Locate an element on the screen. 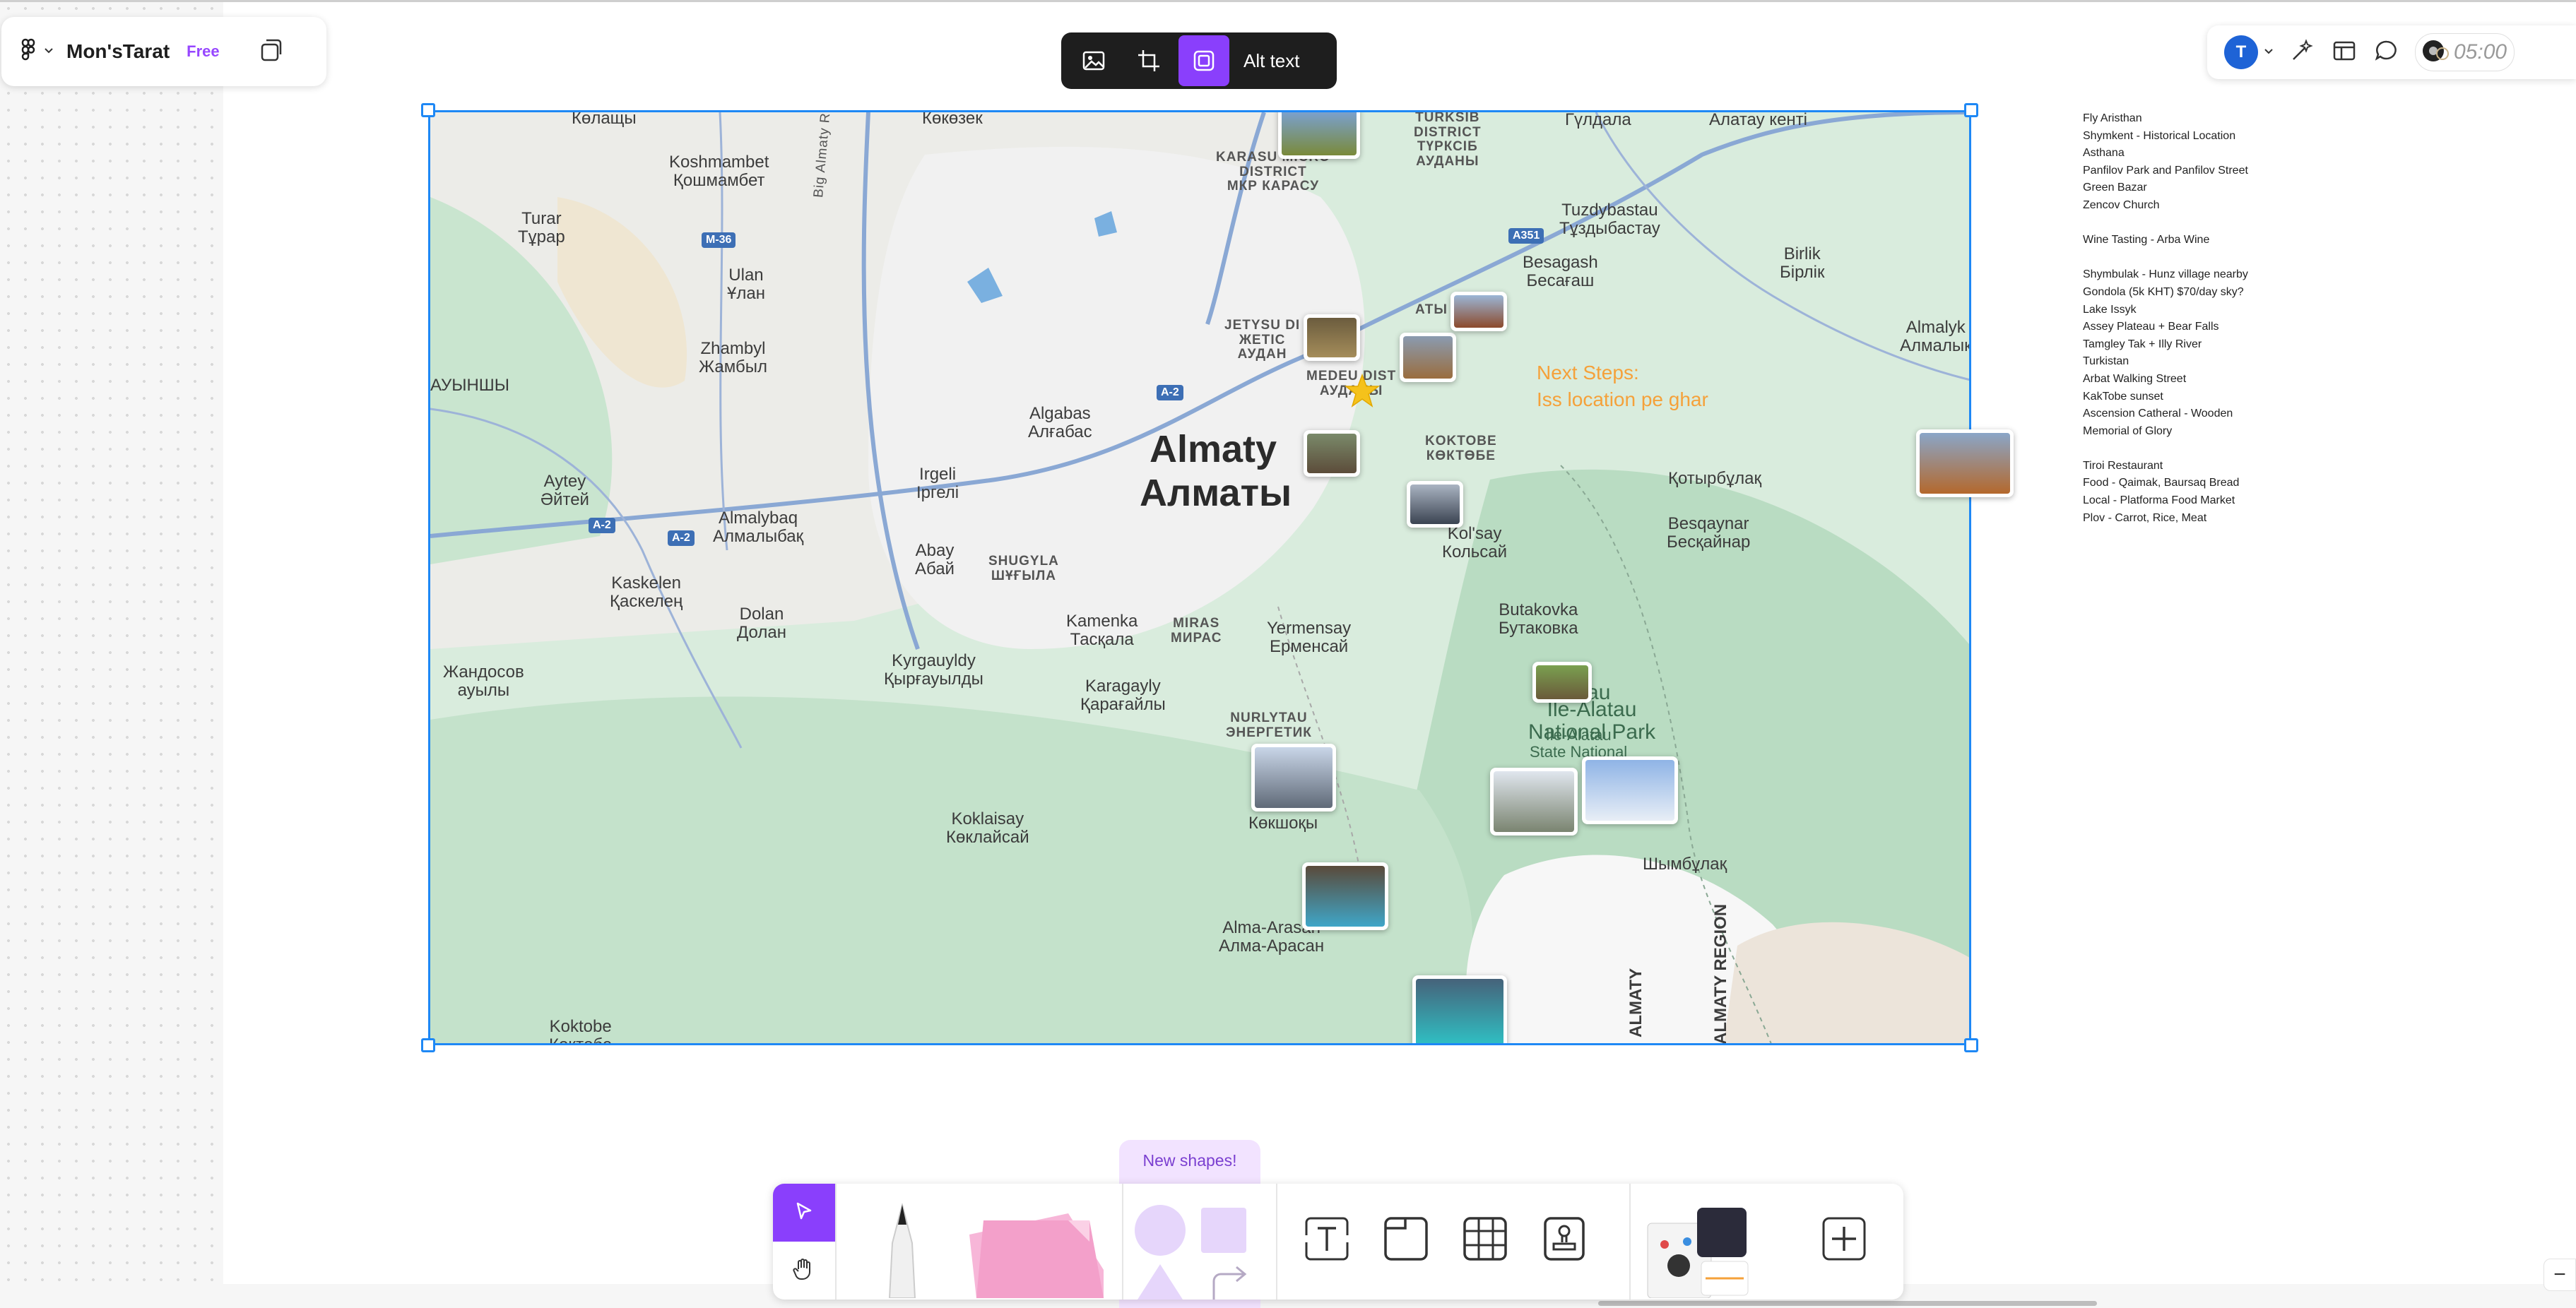  hand-icon is located at coordinates (804, 1270).